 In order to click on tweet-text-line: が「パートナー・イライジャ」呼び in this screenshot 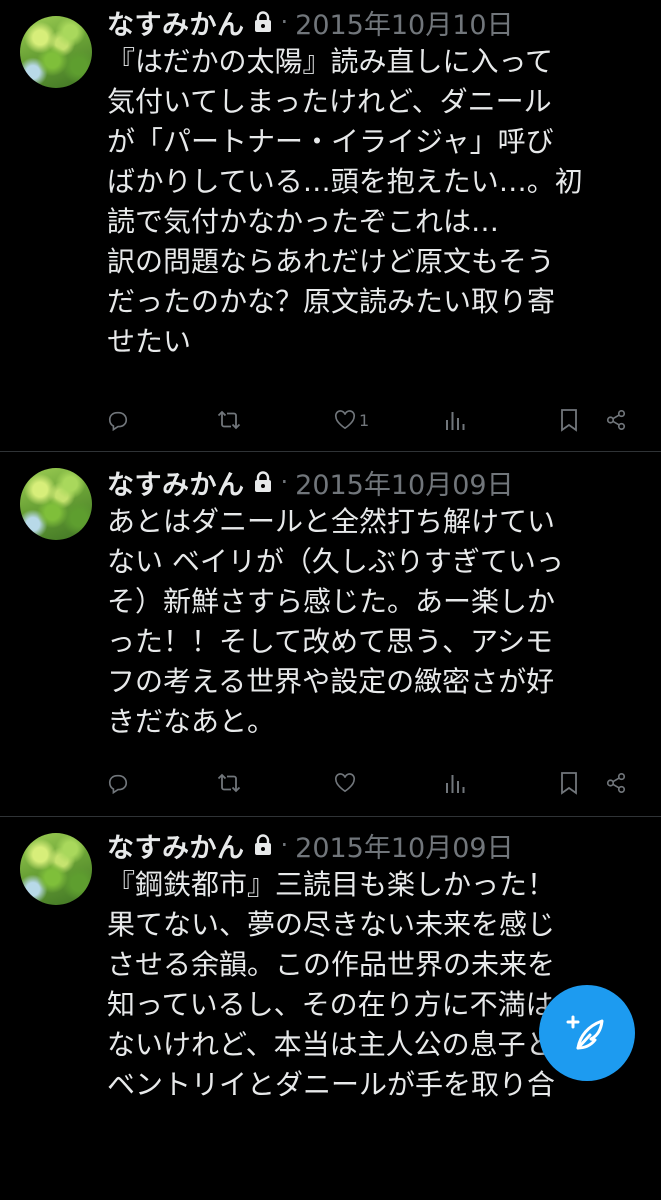, I will do `click(330, 141)`.